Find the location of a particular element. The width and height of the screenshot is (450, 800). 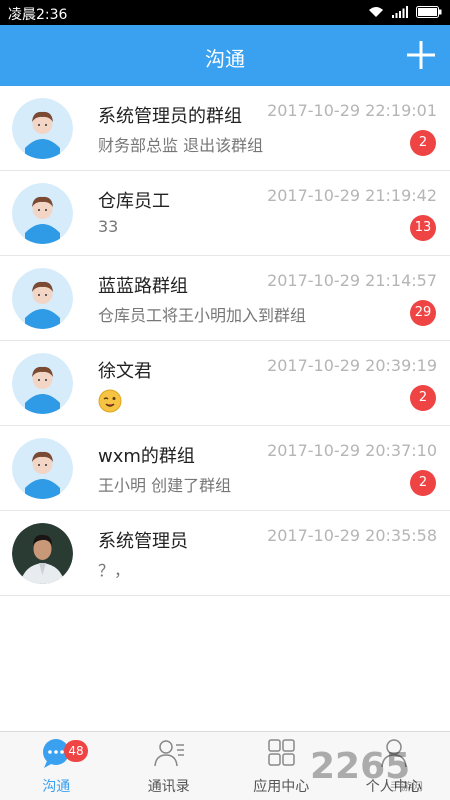

photo-avatar-icon is located at coordinates (42, 553).